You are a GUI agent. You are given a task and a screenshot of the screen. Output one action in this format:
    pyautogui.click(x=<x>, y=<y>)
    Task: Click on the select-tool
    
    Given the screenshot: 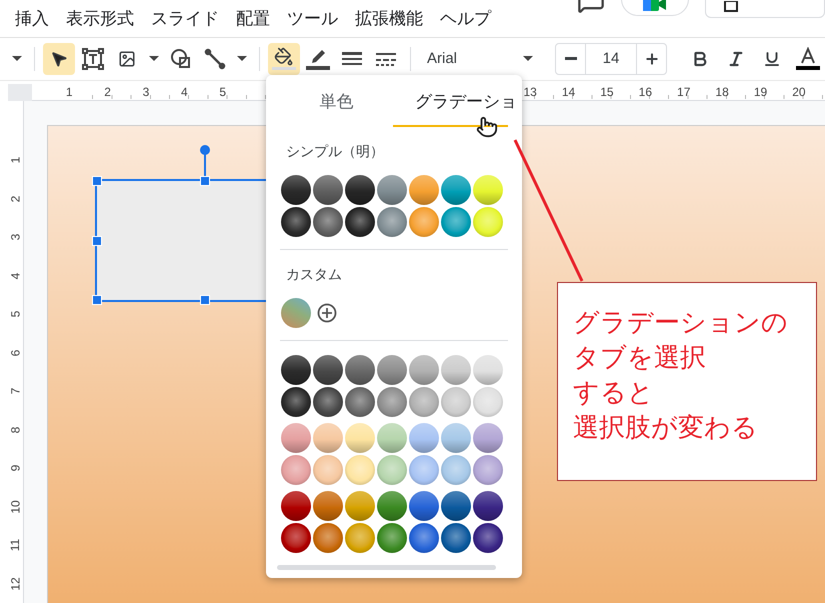 What is the action you would take?
    pyautogui.click(x=59, y=58)
    